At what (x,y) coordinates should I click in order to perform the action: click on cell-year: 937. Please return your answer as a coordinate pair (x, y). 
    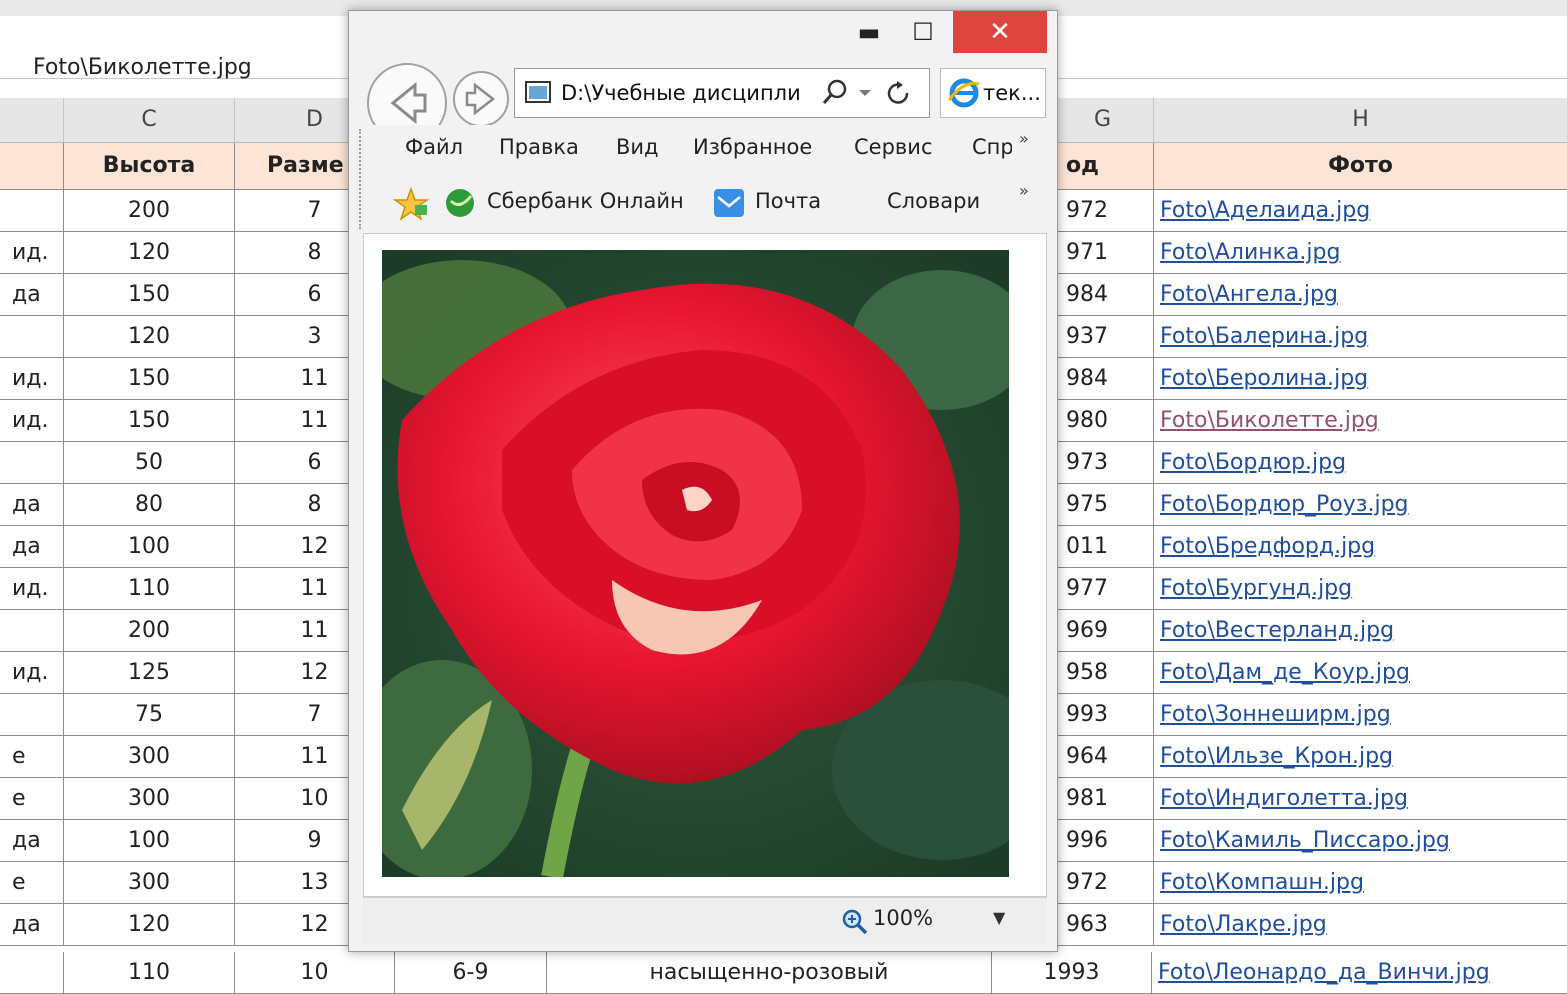
    Looking at the image, I should click on (1103, 336).